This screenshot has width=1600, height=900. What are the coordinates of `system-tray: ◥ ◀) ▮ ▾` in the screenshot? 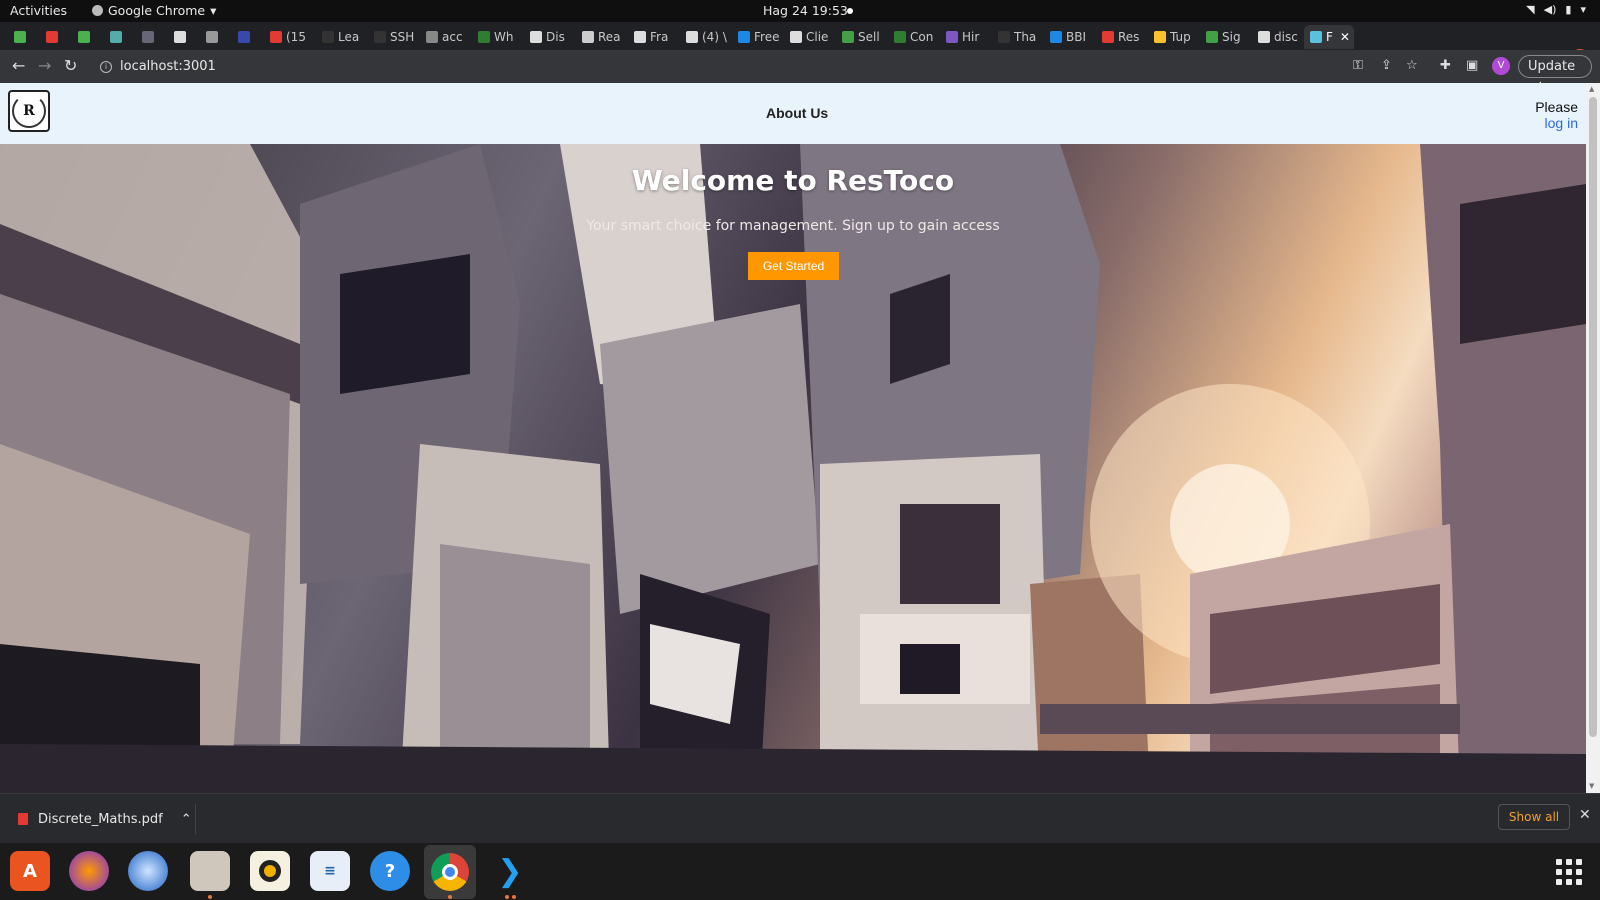 It's located at (1556, 9).